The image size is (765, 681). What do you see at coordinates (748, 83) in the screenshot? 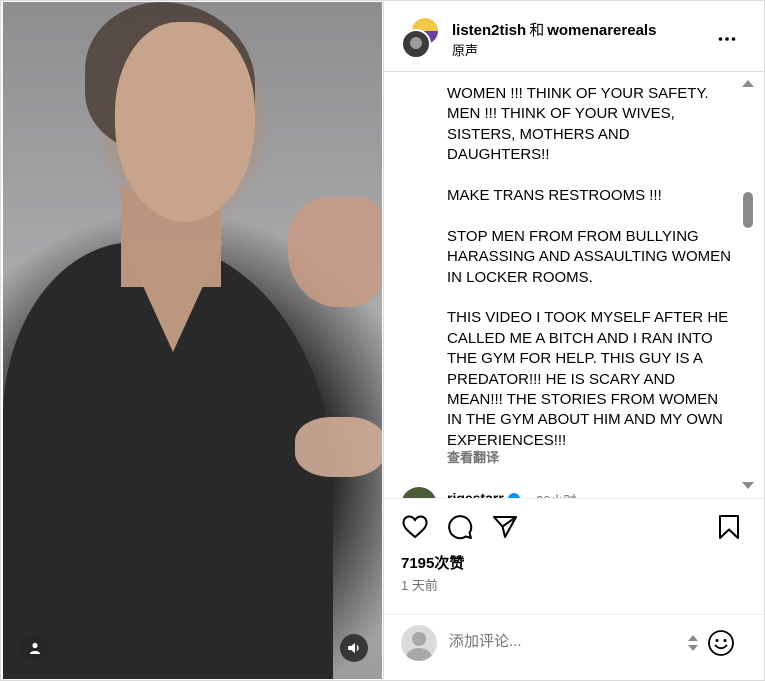
I see `scroll-up-arrow-icon` at bounding box center [748, 83].